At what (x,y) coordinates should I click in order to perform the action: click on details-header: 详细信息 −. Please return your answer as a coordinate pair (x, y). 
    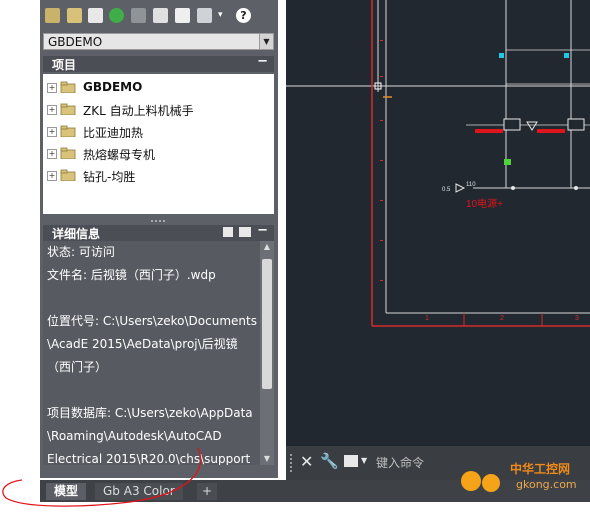
    Looking at the image, I should click on (158, 232).